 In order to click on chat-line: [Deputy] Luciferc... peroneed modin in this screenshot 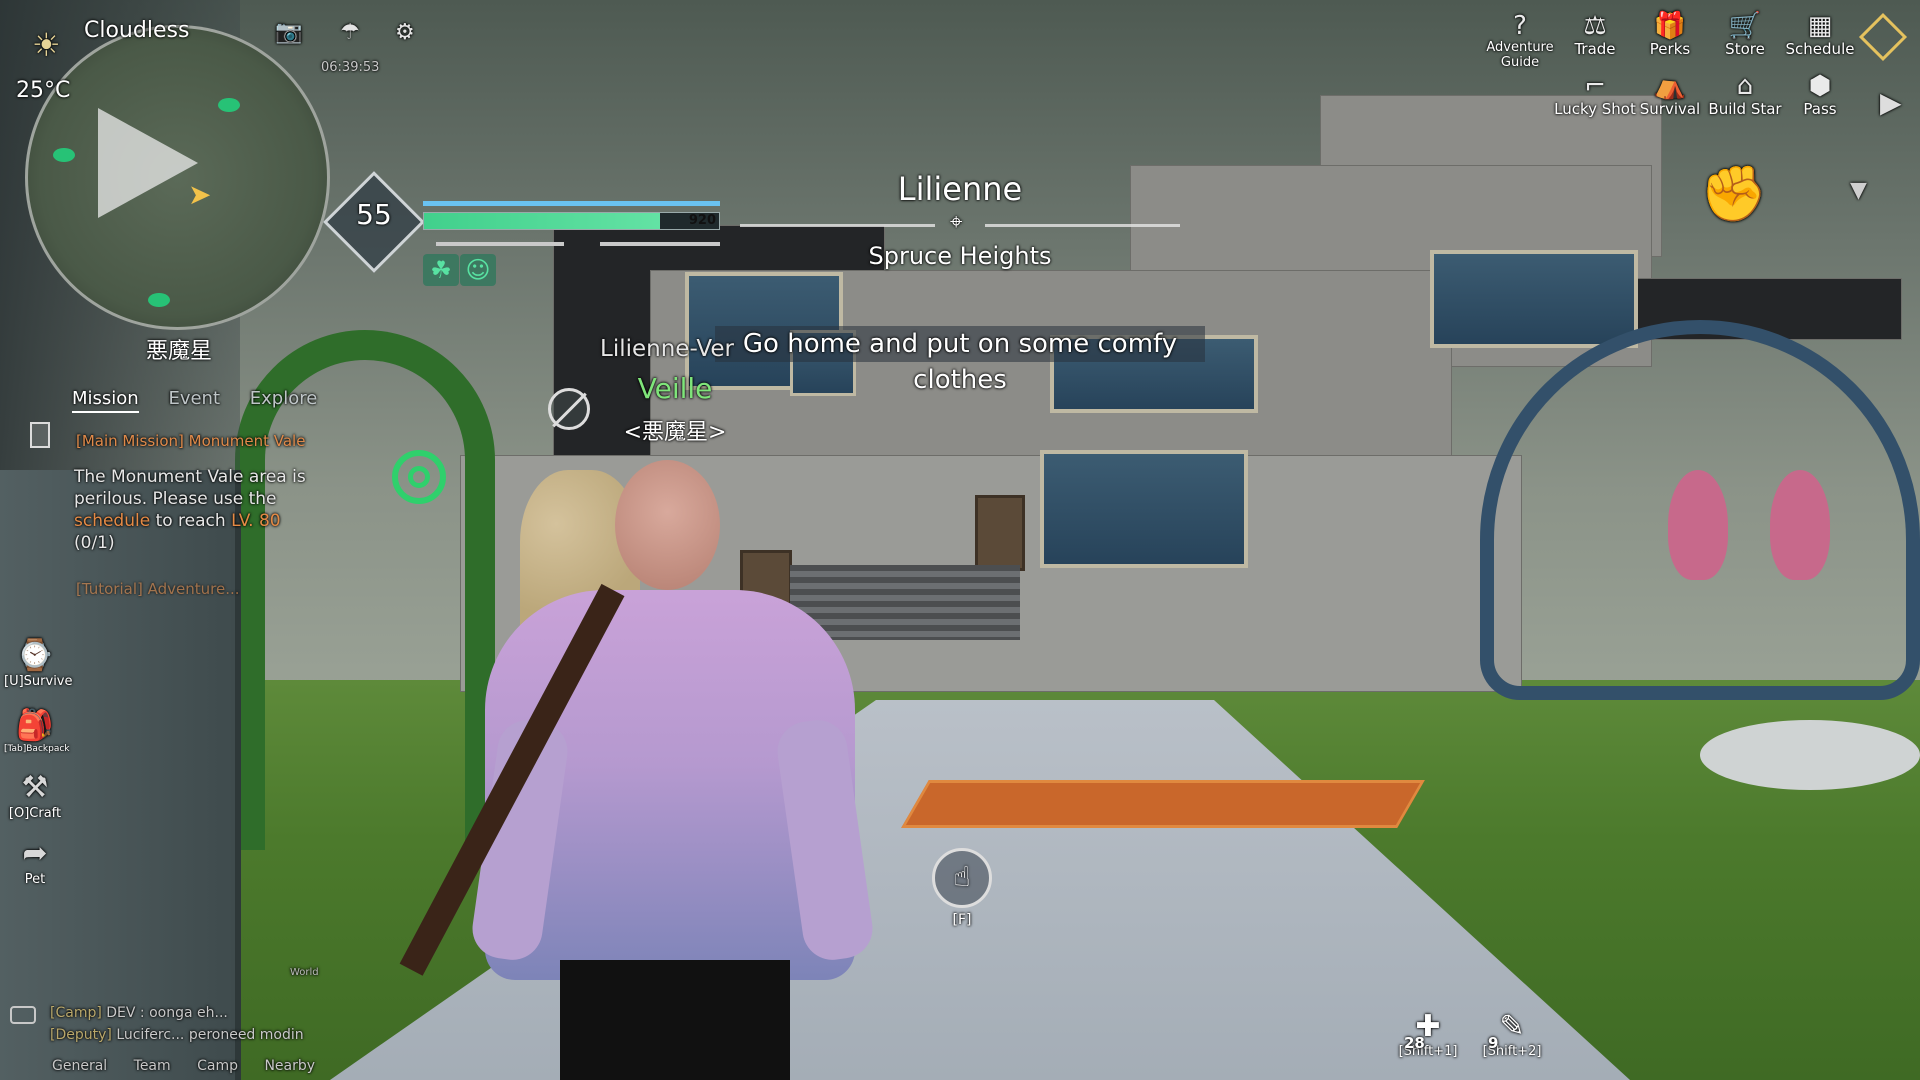, I will do `click(177, 1035)`.